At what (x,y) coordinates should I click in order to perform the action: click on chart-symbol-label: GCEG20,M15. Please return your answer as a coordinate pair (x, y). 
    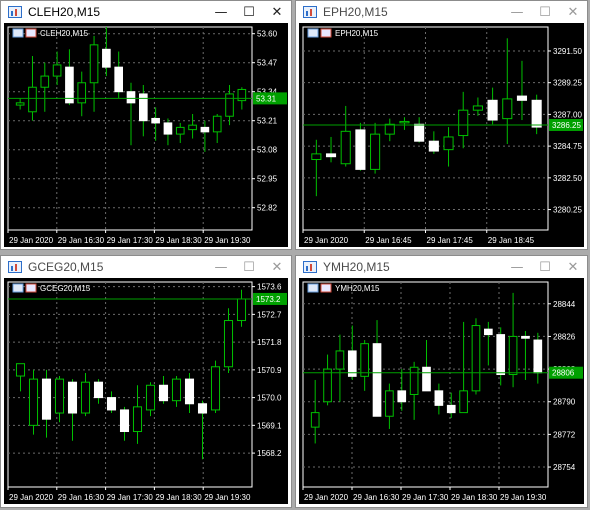
    Looking at the image, I should click on (65, 288).